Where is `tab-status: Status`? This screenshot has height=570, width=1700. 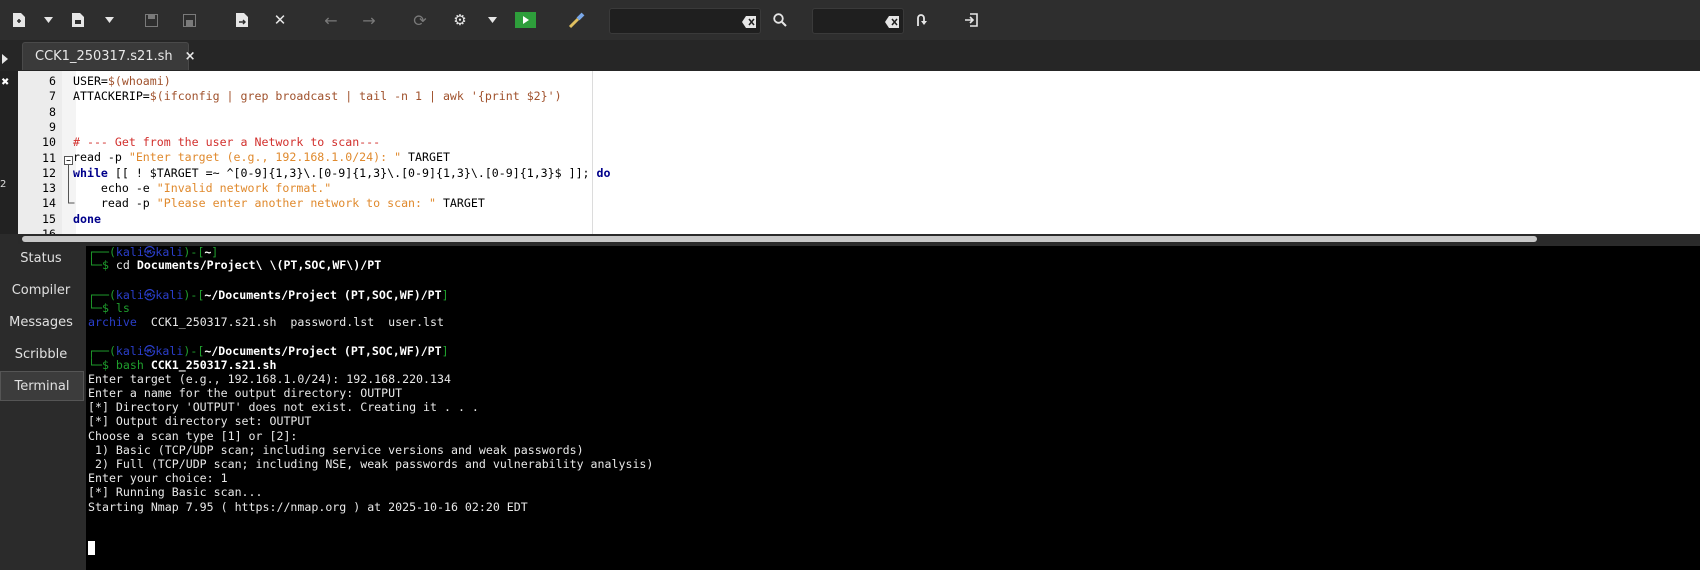 tab-status: Status is located at coordinates (41, 258).